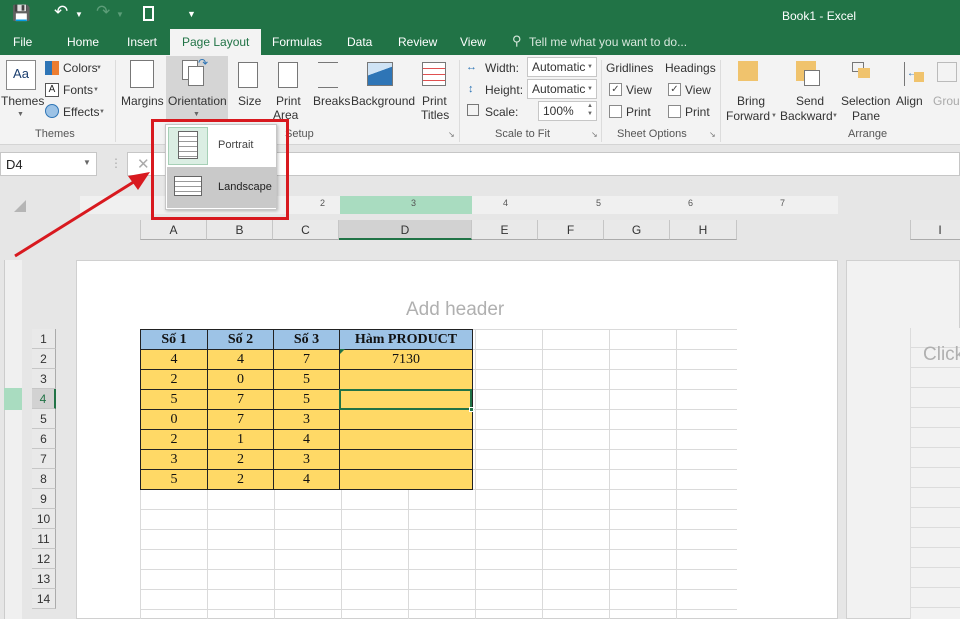 This screenshot has height=619, width=960. Describe the element at coordinates (941, 355) in the screenshot. I see `next-page-header-placeholder: Click` at that location.